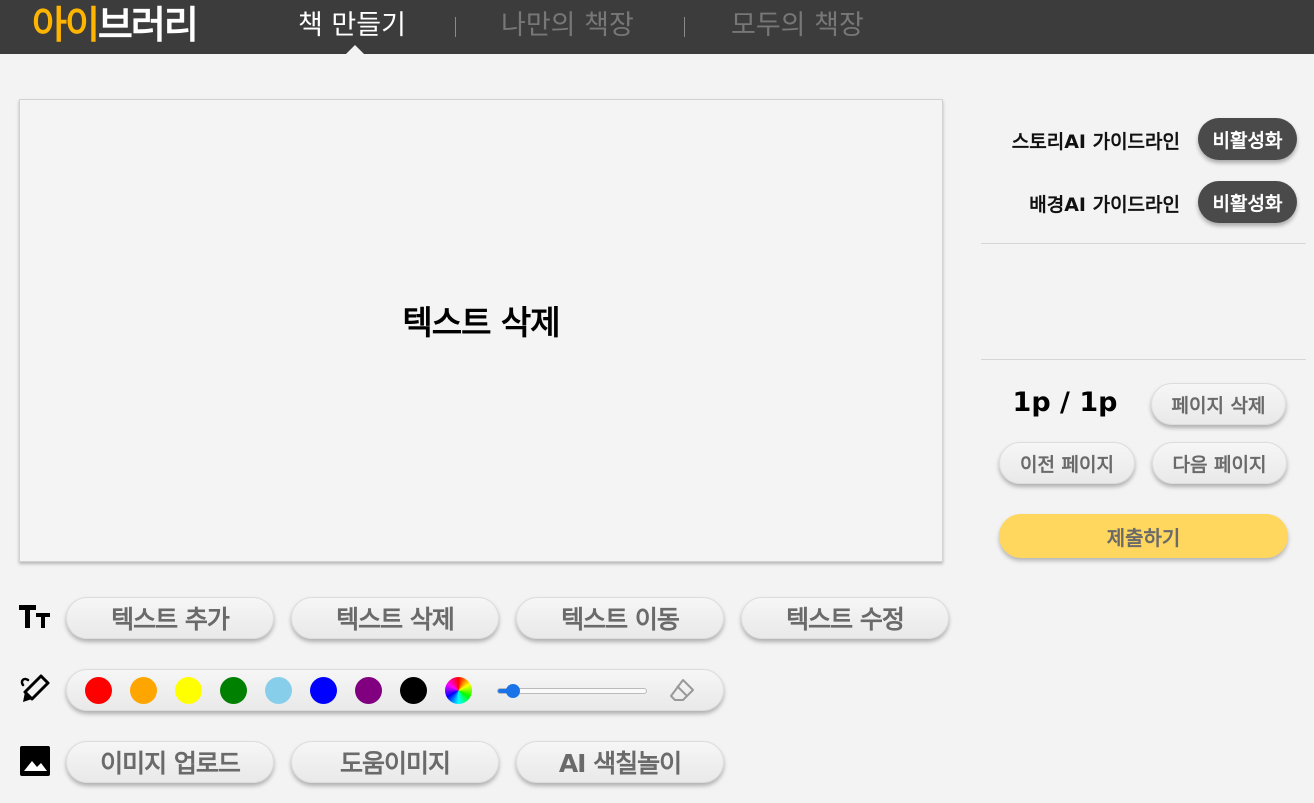 This screenshot has height=803, width=1314. What do you see at coordinates (395, 690) in the screenshot?
I see `drawing-palette` at bounding box center [395, 690].